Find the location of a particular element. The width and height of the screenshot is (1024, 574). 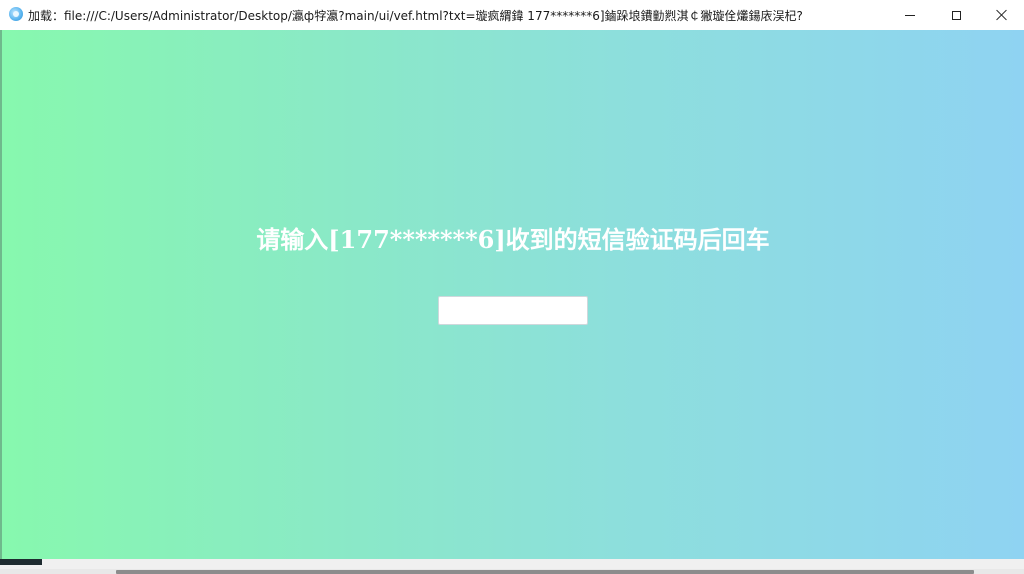

maximize-button is located at coordinates (956, 15).